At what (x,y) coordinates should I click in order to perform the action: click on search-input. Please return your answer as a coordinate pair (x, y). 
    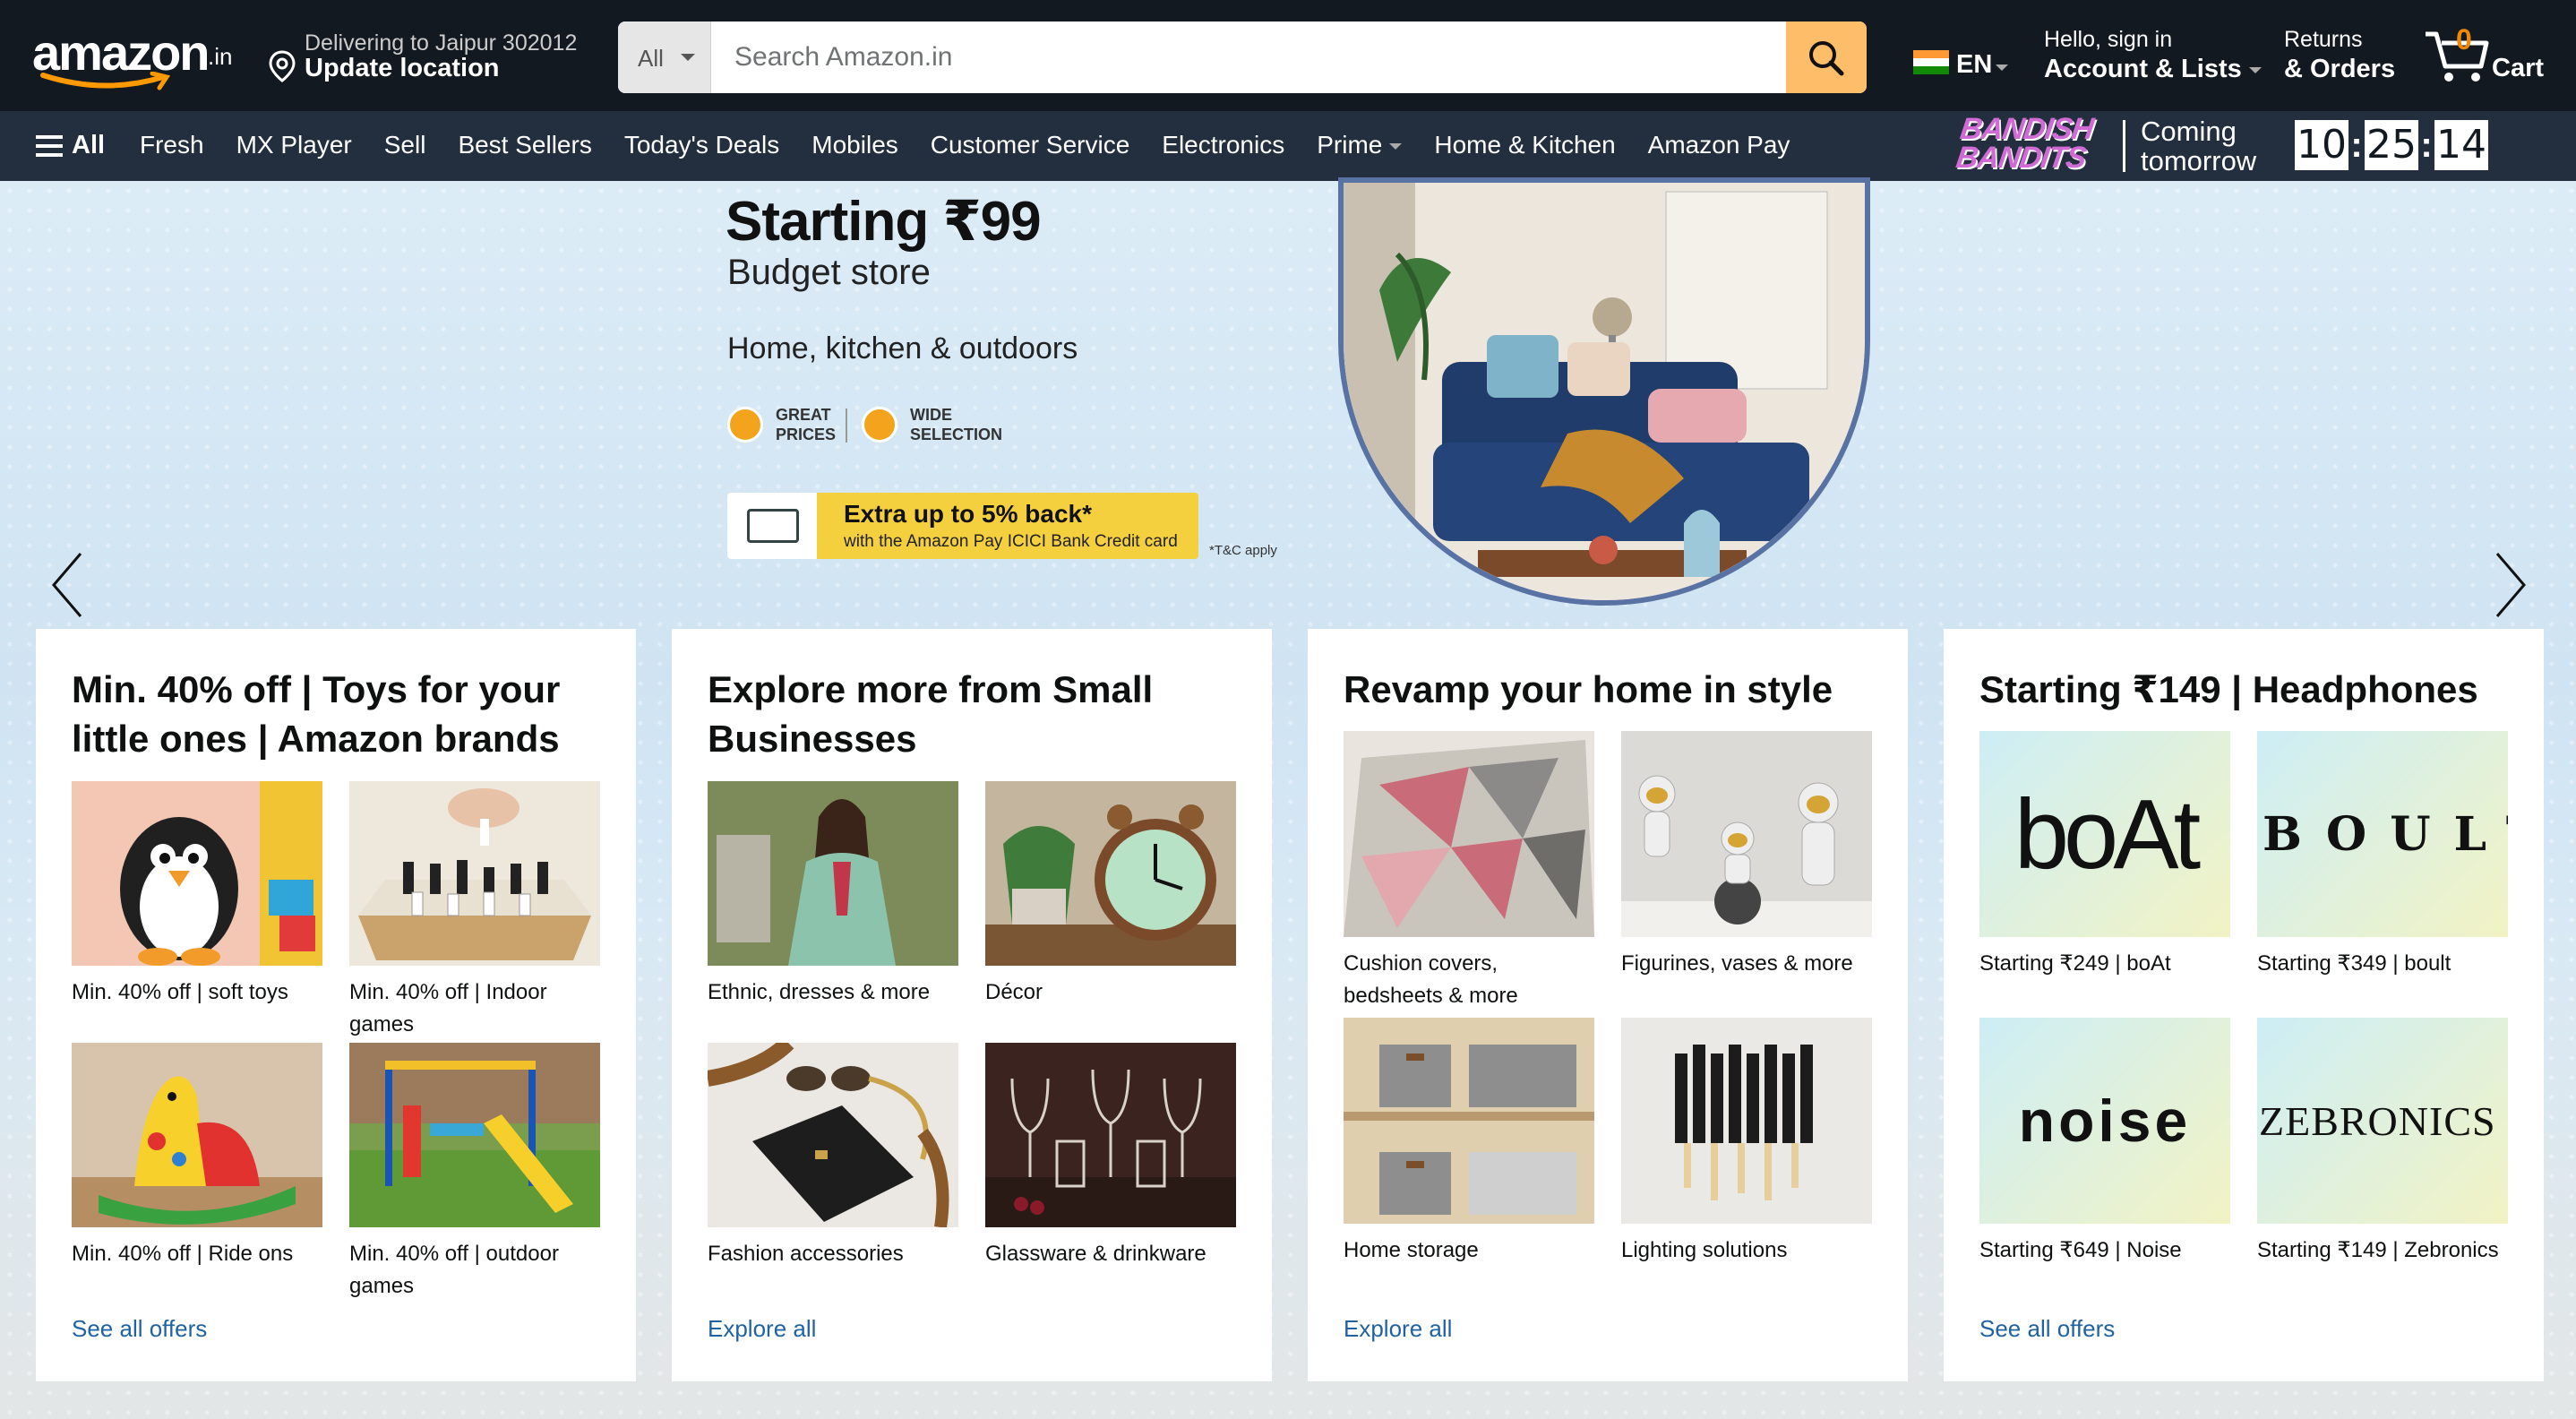
    Looking at the image, I should click on (1244, 57).